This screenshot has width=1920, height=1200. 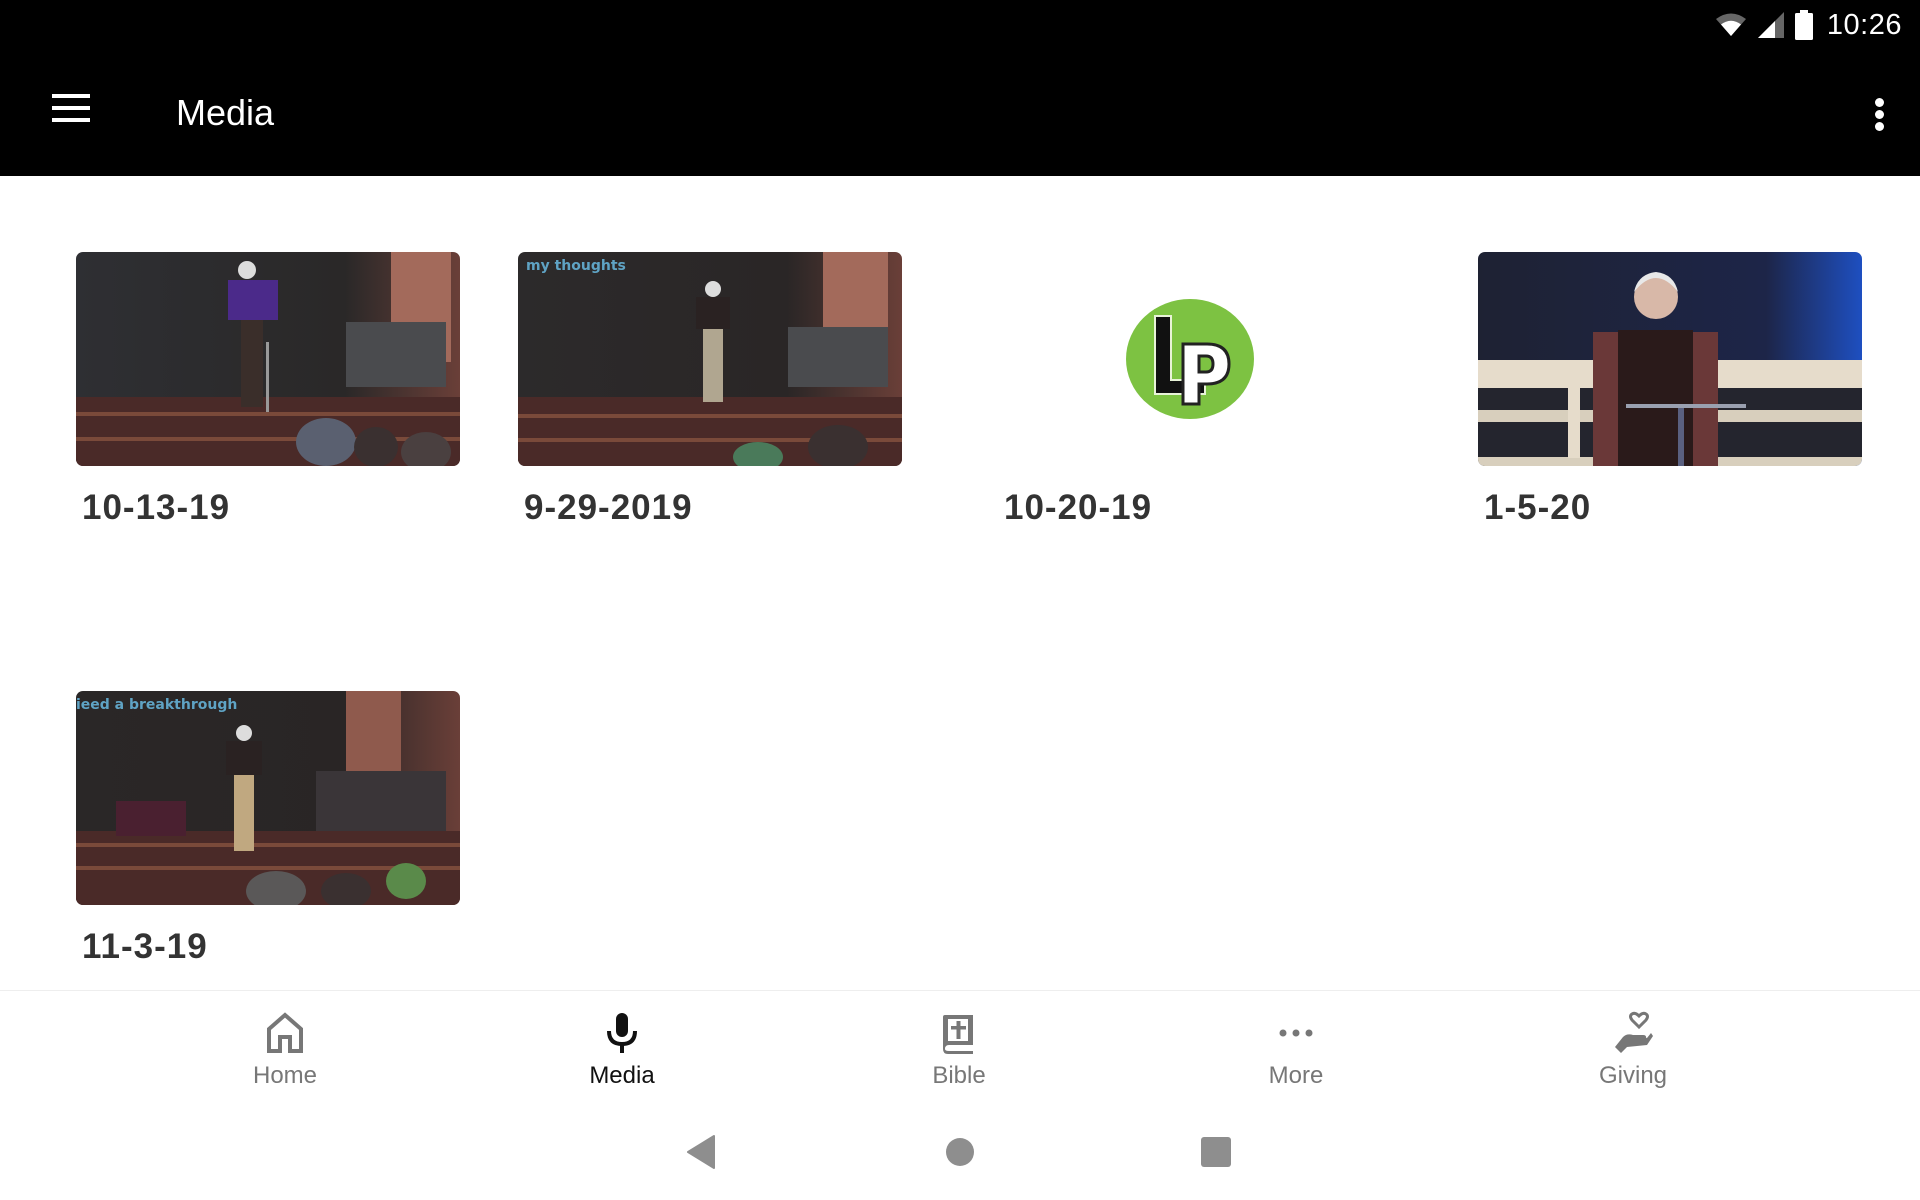 What do you see at coordinates (622, 1033) in the screenshot?
I see `microphone-icon` at bounding box center [622, 1033].